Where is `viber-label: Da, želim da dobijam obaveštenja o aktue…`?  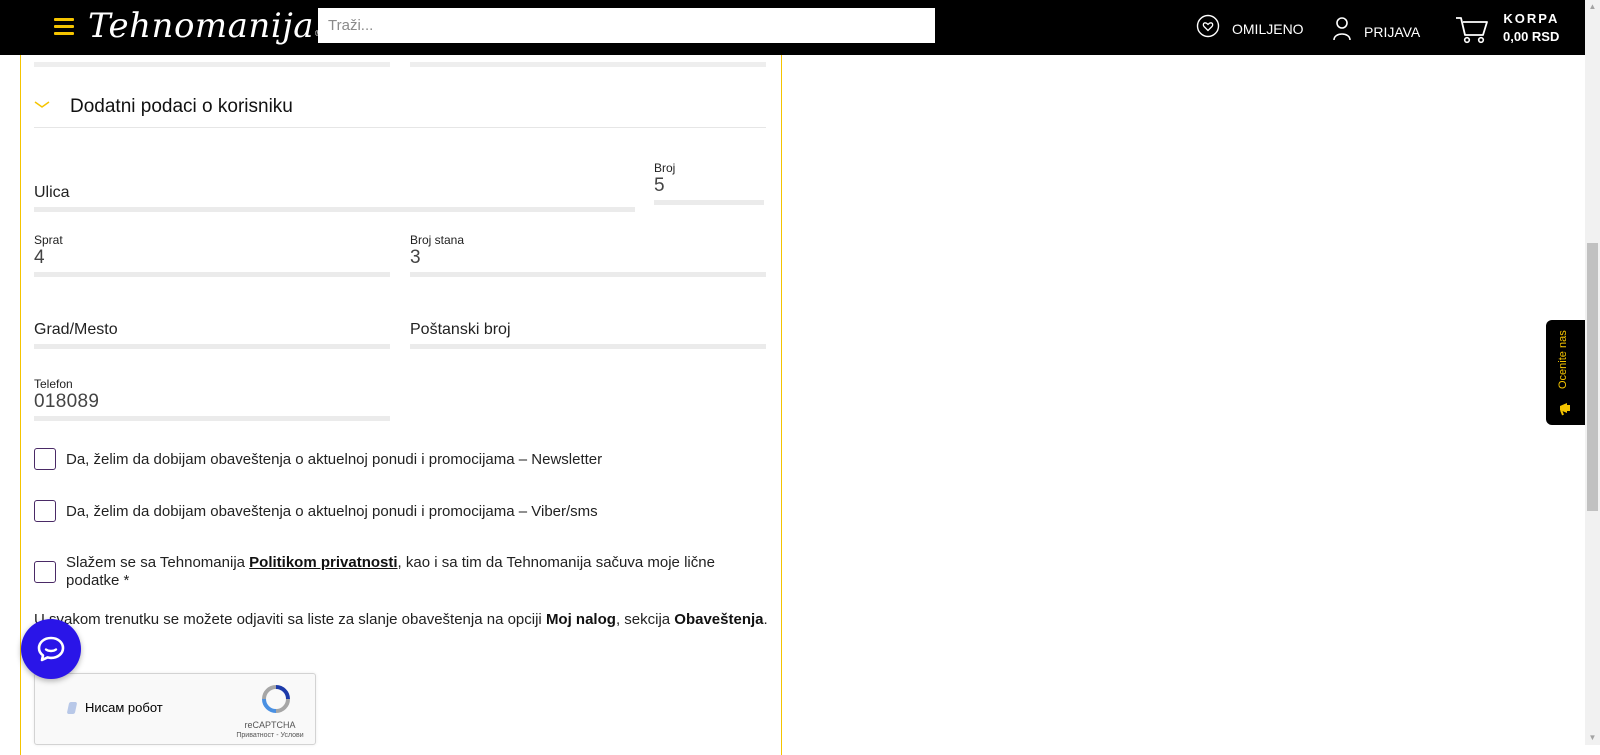 viber-label: Da, želim da dobijam obaveštenja o aktue… is located at coordinates (332, 511).